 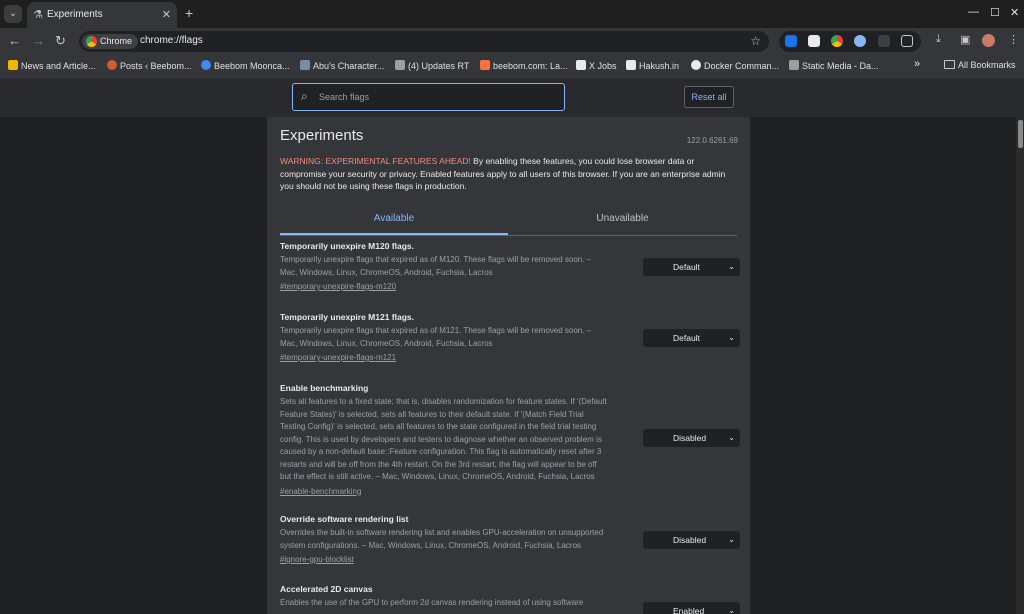 I want to click on search-icon: ⌕, so click(x=304, y=96).